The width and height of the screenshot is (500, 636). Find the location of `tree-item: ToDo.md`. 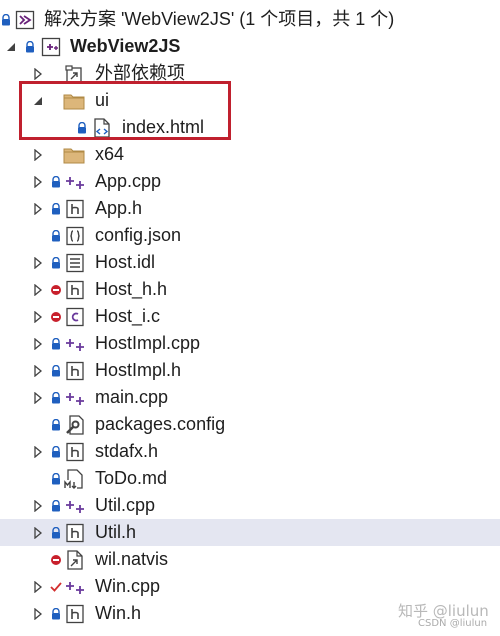

tree-item: ToDo.md is located at coordinates (250, 478).